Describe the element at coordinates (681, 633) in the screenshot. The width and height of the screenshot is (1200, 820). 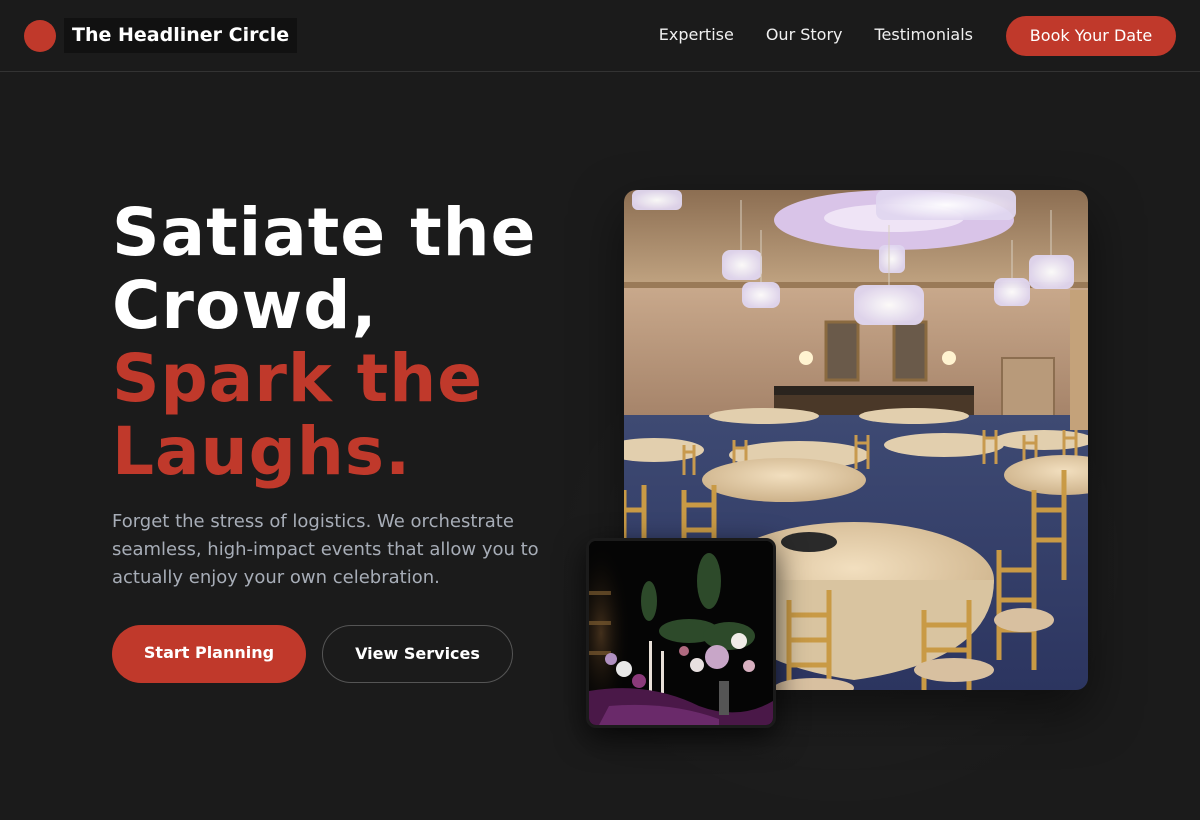
I see `centerpiece-photo` at that location.